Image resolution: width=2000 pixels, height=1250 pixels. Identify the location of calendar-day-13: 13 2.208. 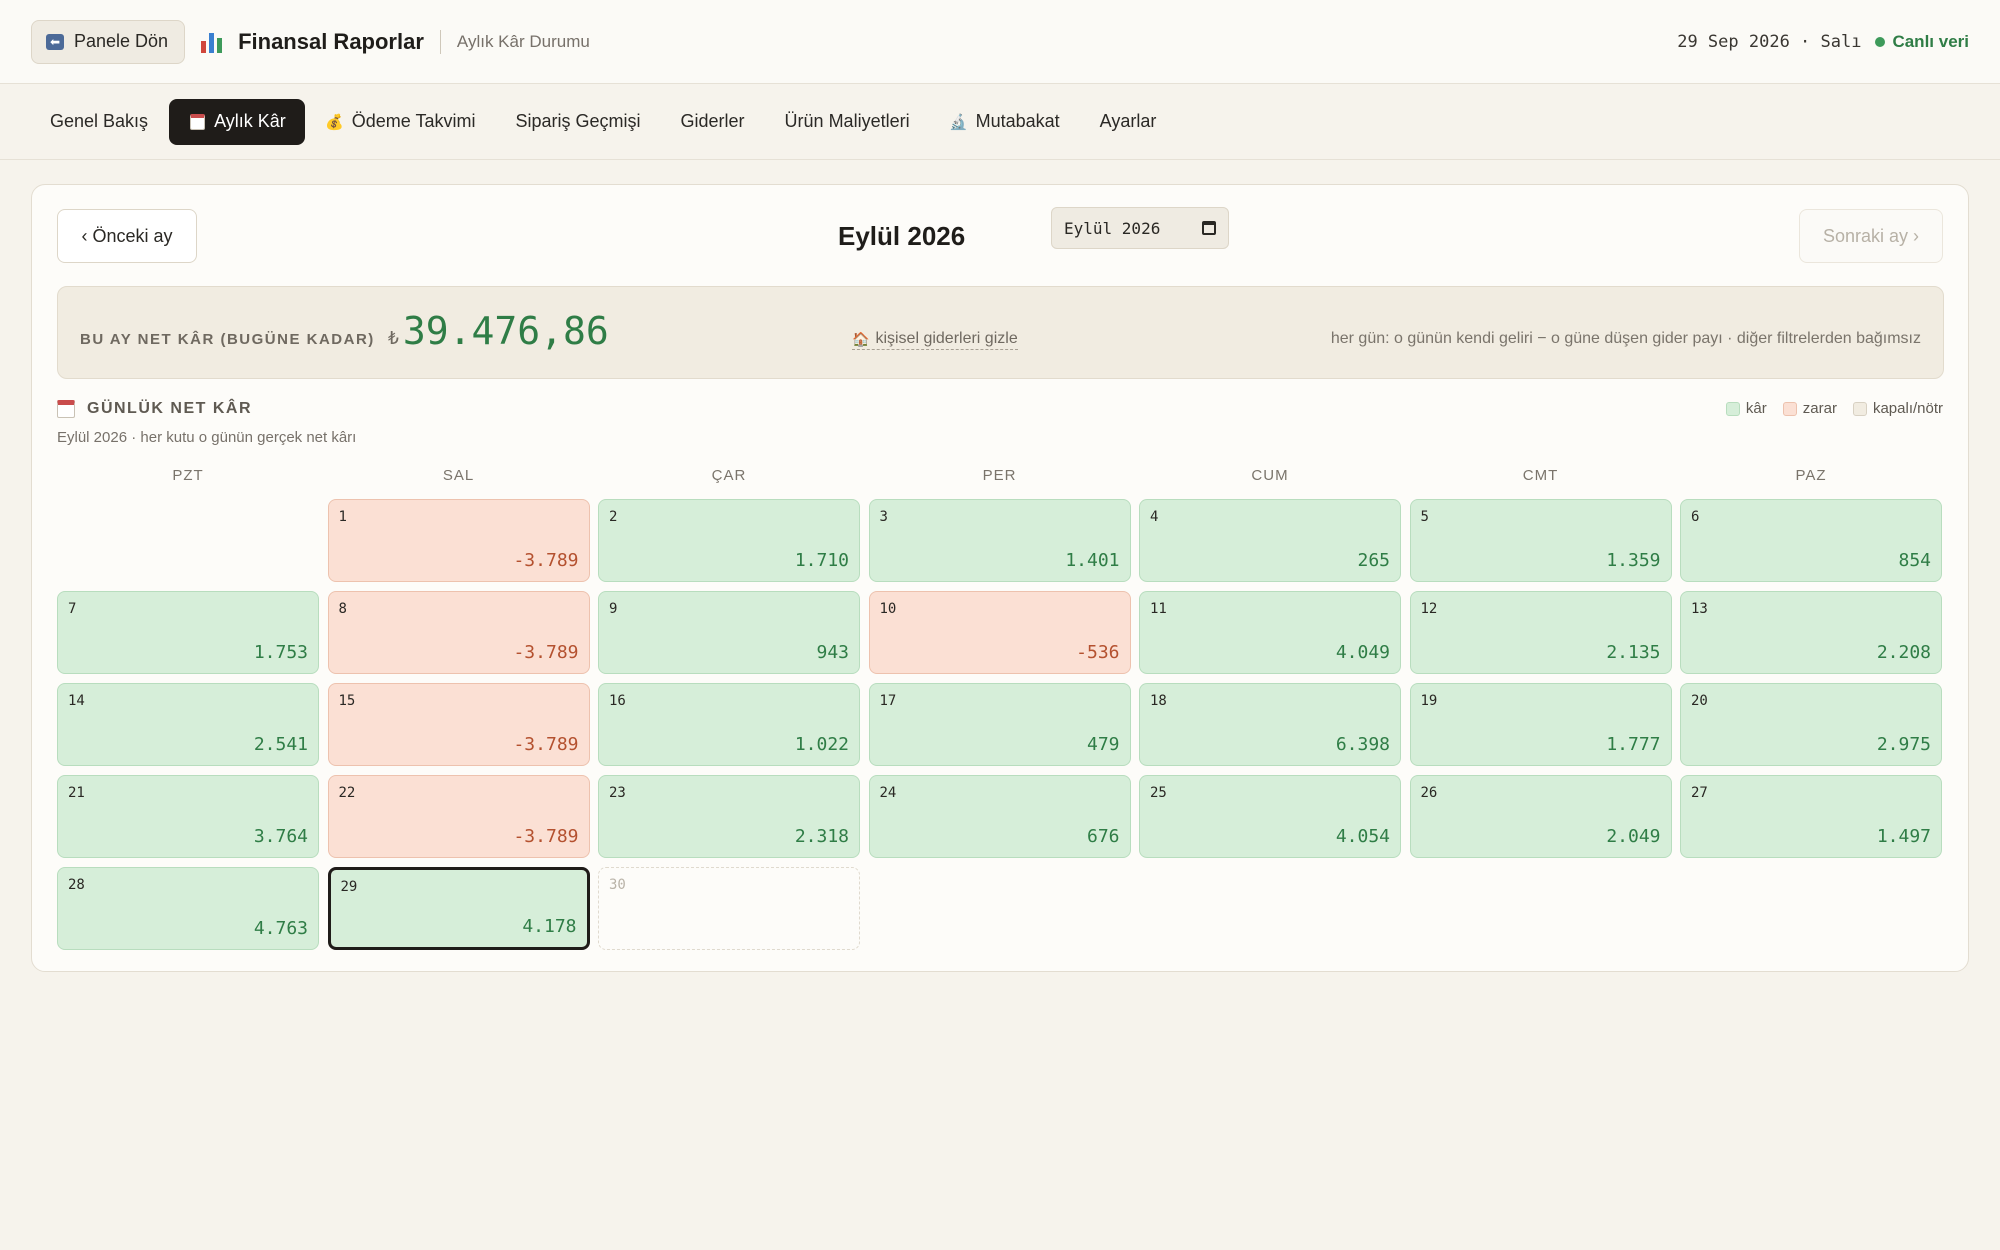
(1811, 632).